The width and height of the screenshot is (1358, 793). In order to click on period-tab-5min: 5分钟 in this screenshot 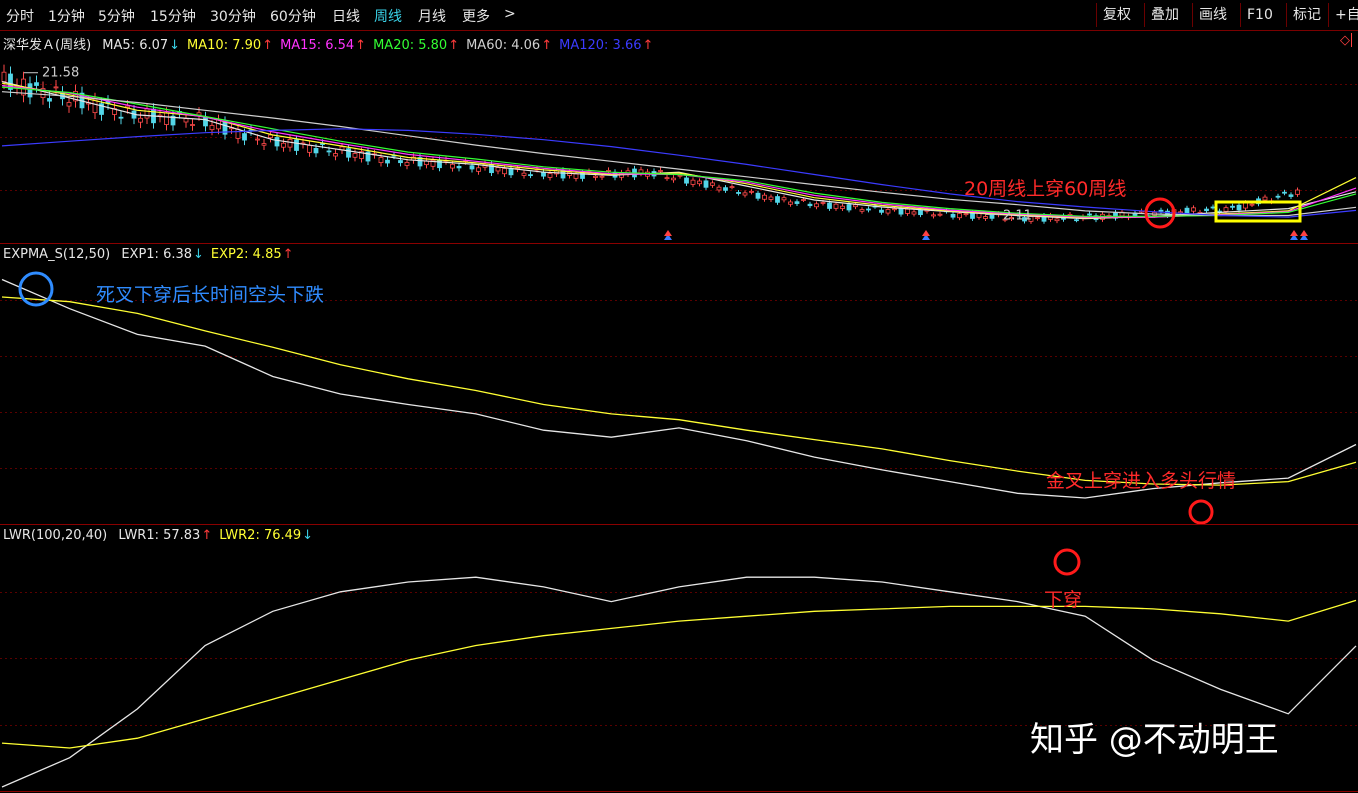, I will do `click(116, 16)`.